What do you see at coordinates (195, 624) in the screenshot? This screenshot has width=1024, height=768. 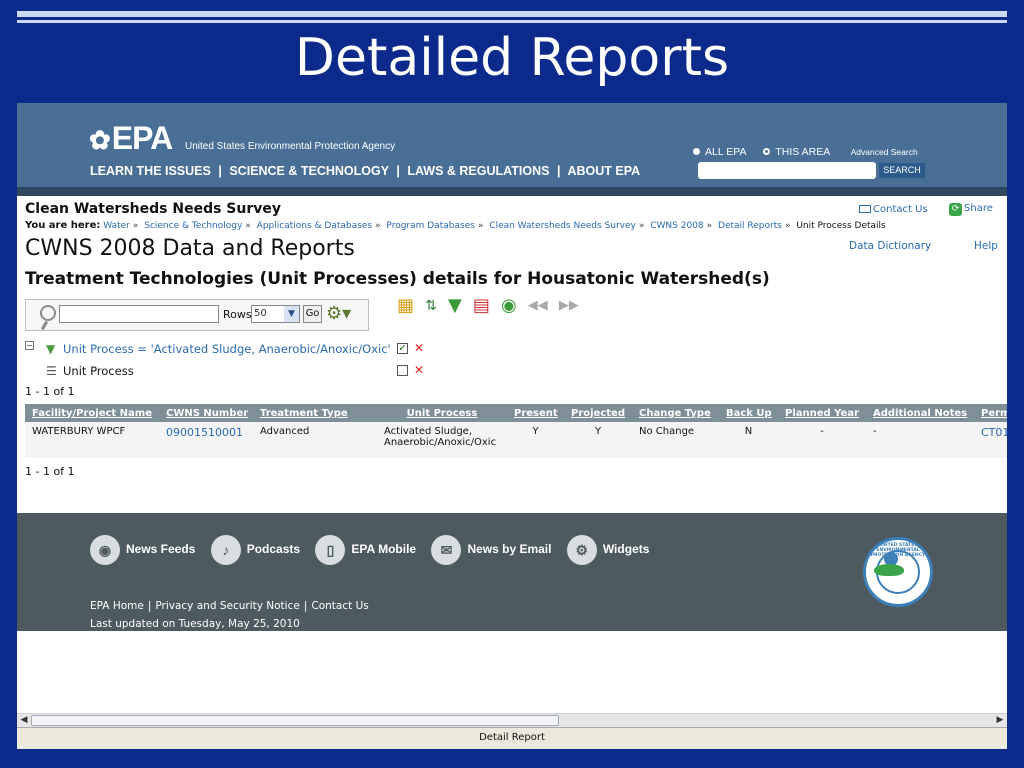 I see `last-updated: Last updated on Tuesday, May 25, 2010` at bounding box center [195, 624].